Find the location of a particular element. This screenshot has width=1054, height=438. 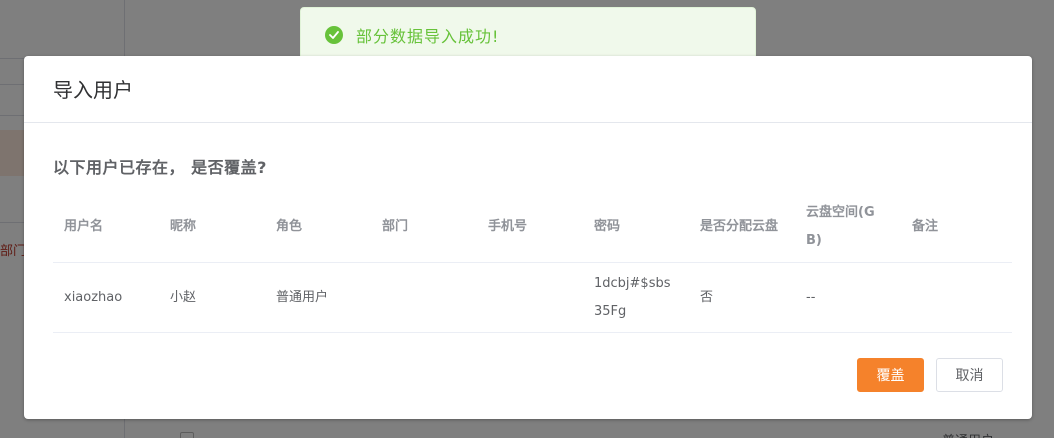

cell-department is located at coordinates (424, 297).